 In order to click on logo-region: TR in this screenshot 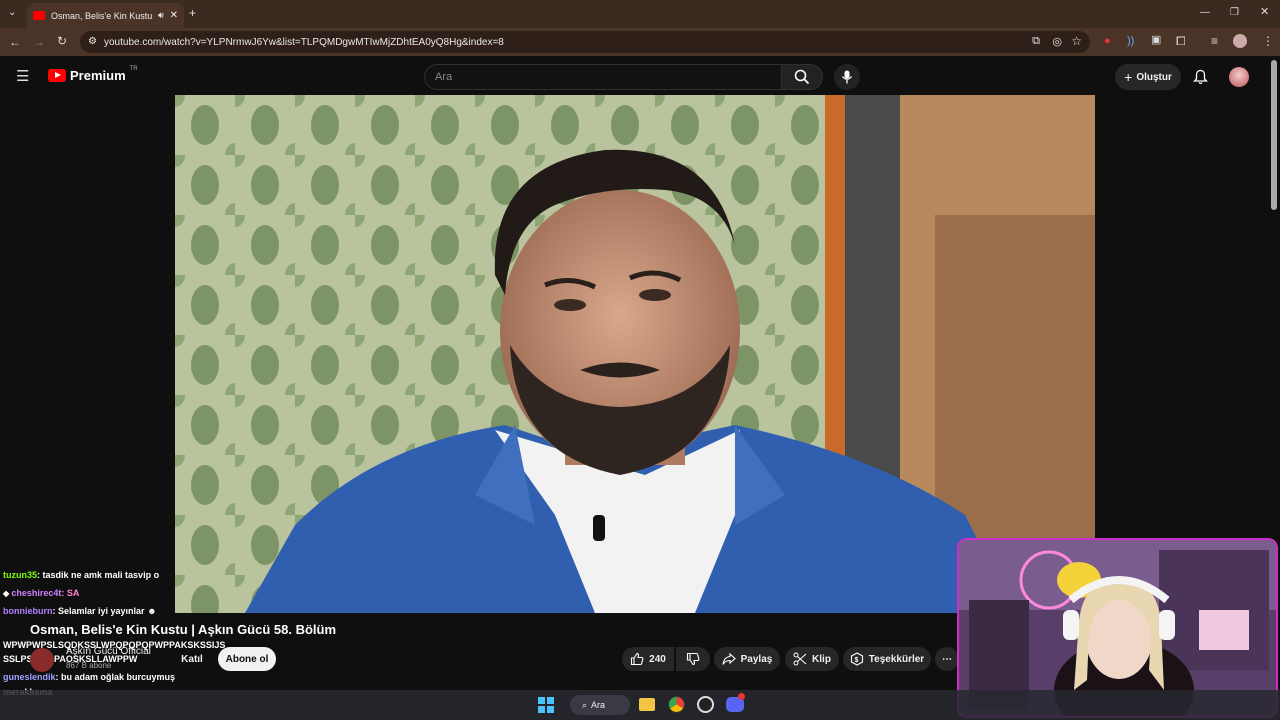, I will do `click(133, 68)`.